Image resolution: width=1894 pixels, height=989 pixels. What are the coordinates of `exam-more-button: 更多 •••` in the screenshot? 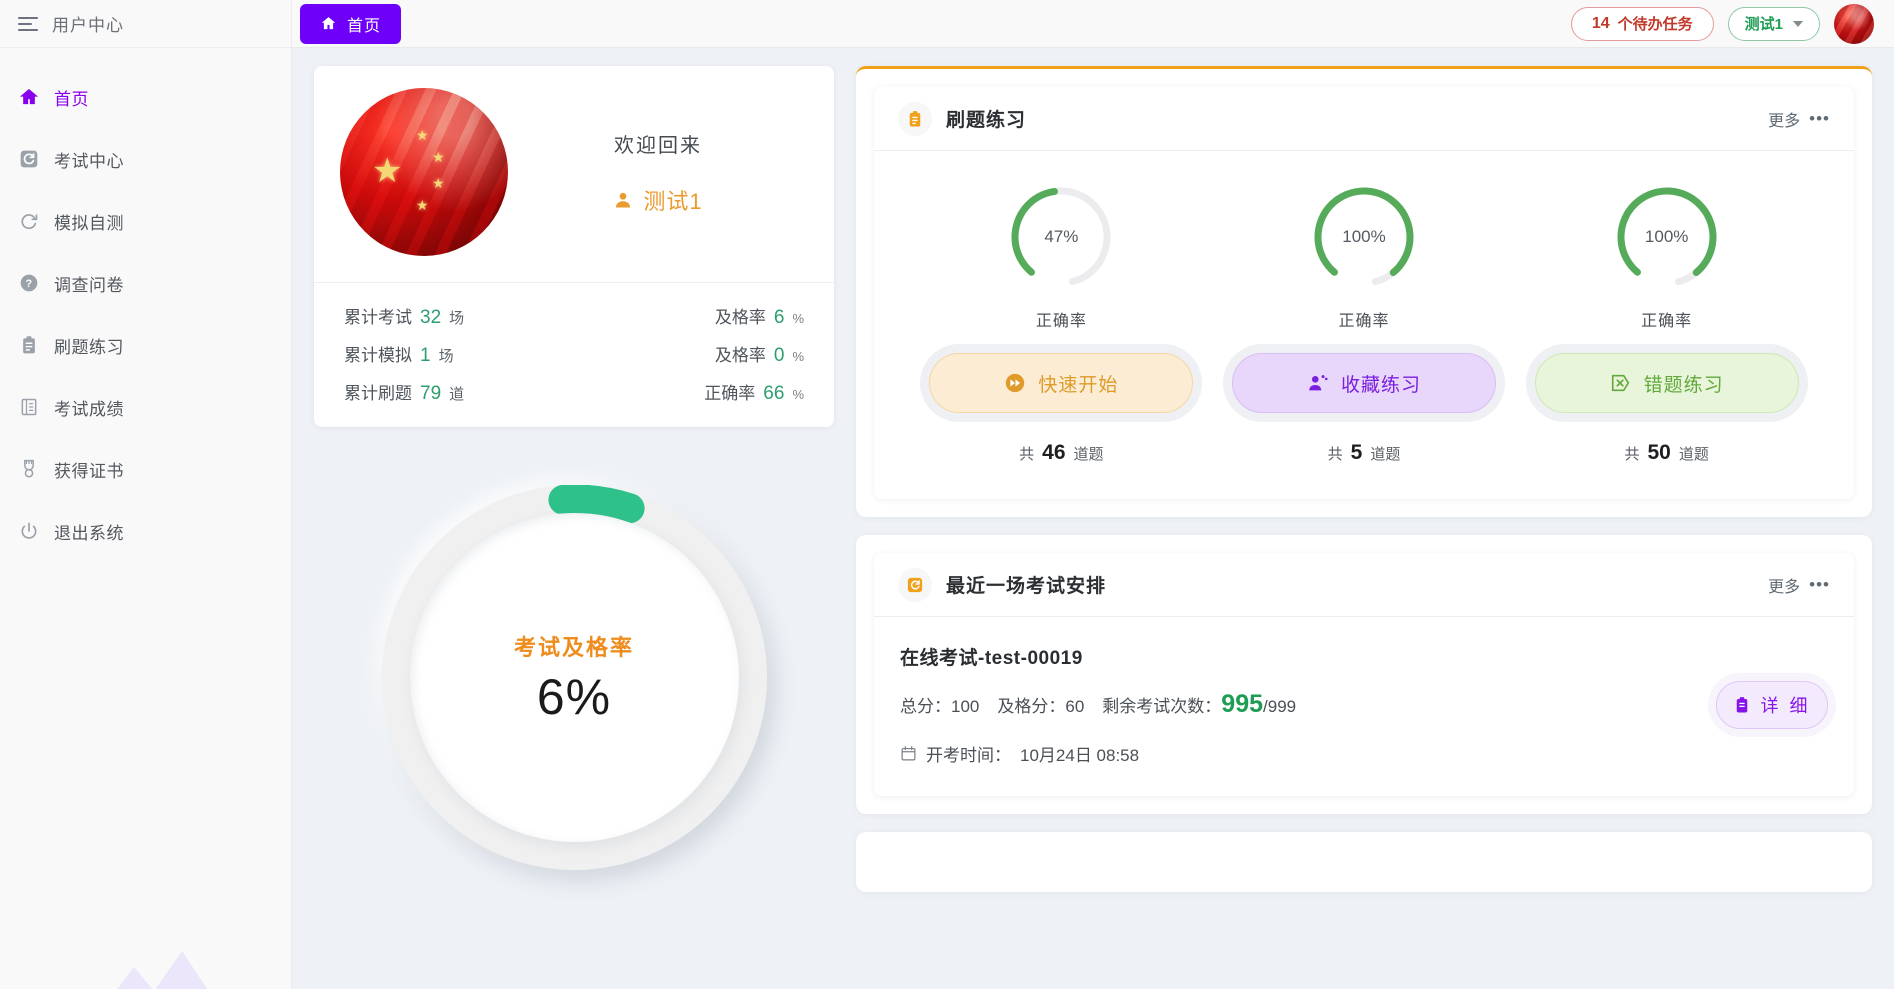 It's located at (1799, 585).